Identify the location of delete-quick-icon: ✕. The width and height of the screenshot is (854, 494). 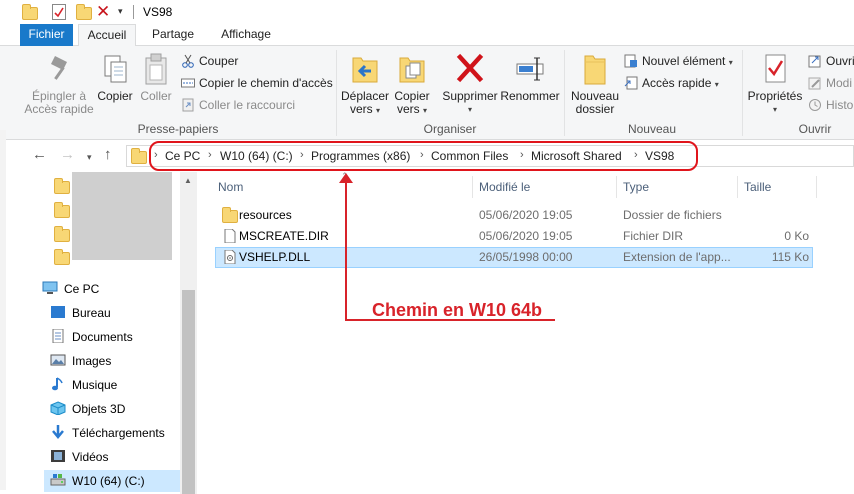
(103, 11).